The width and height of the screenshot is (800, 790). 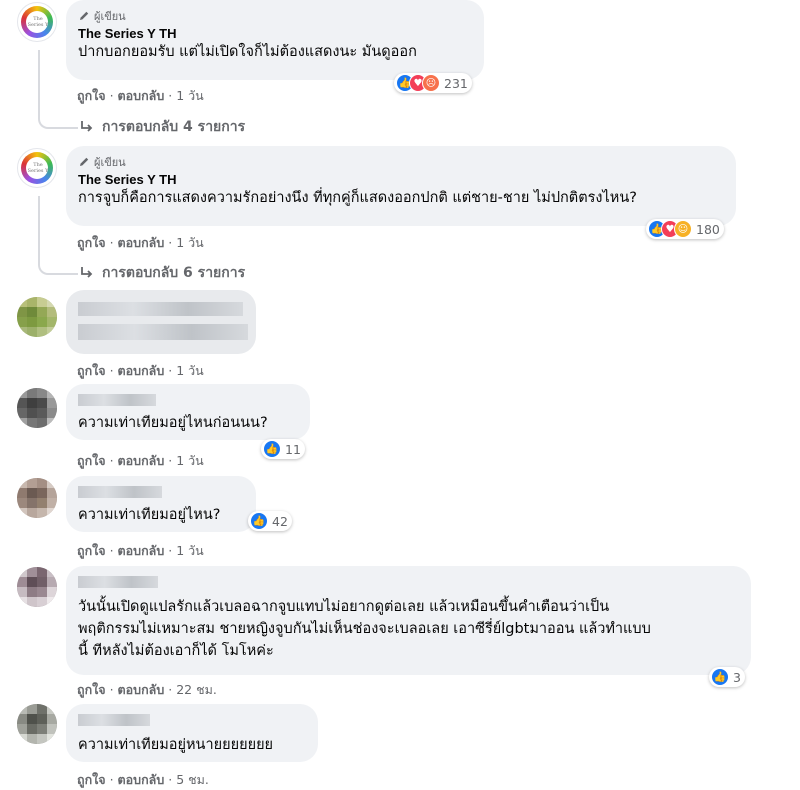 What do you see at coordinates (163, 332) in the screenshot?
I see `blurred-text` at bounding box center [163, 332].